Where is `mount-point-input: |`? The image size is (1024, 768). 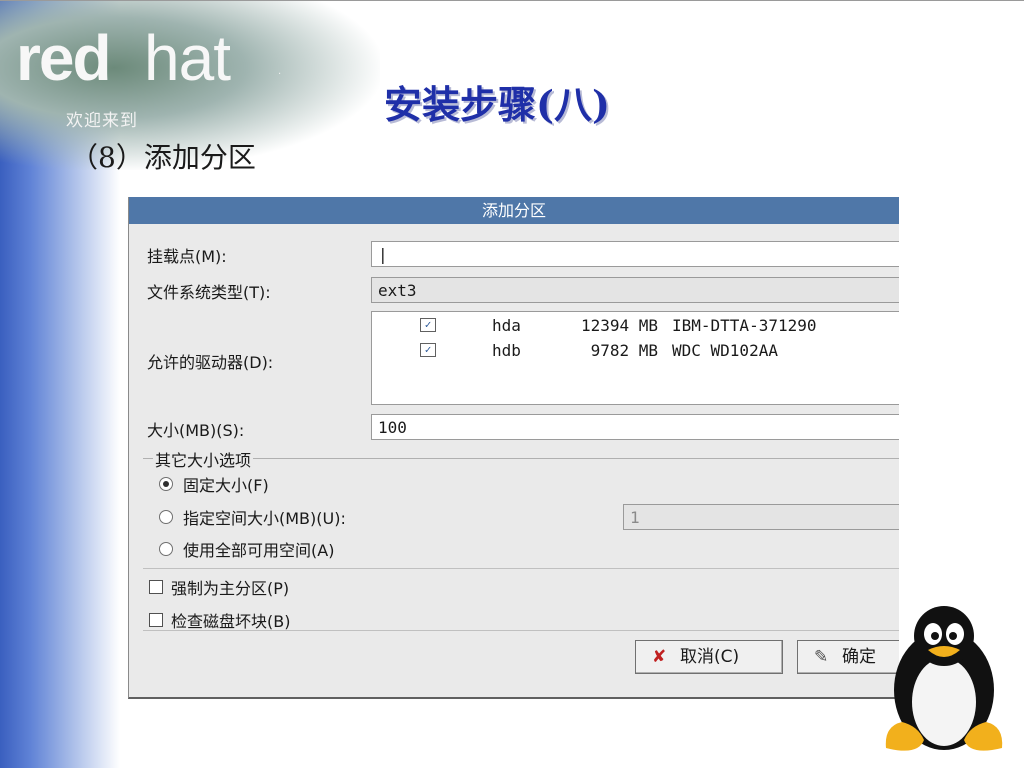 mount-point-input: | is located at coordinates (635, 254).